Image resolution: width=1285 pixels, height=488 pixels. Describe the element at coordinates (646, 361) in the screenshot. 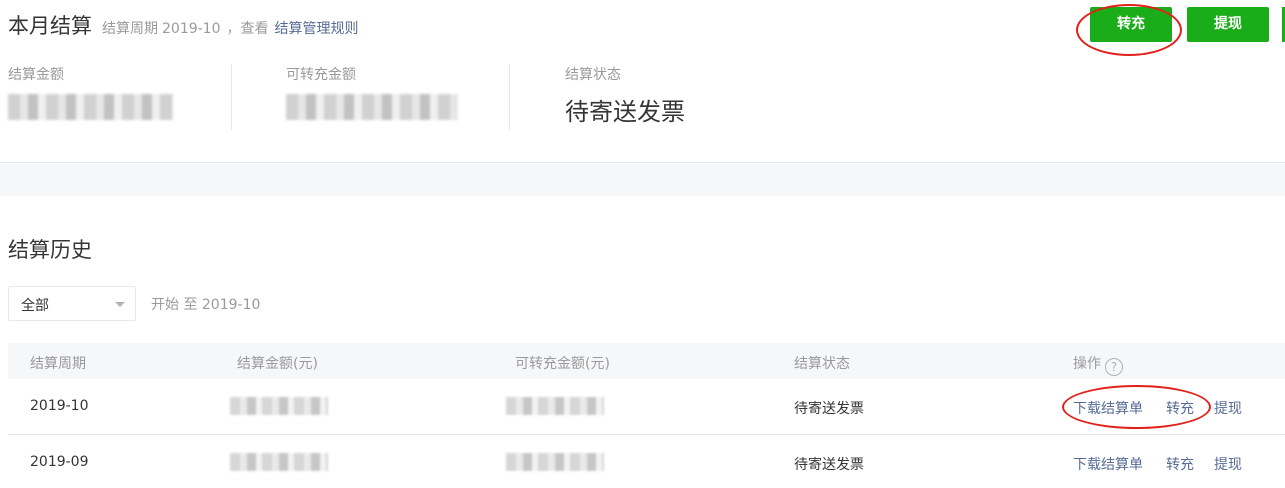

I see `table-header: 结算周期 结算金额(元) 可转充金额(元) 结算状态 操作?` at that location.